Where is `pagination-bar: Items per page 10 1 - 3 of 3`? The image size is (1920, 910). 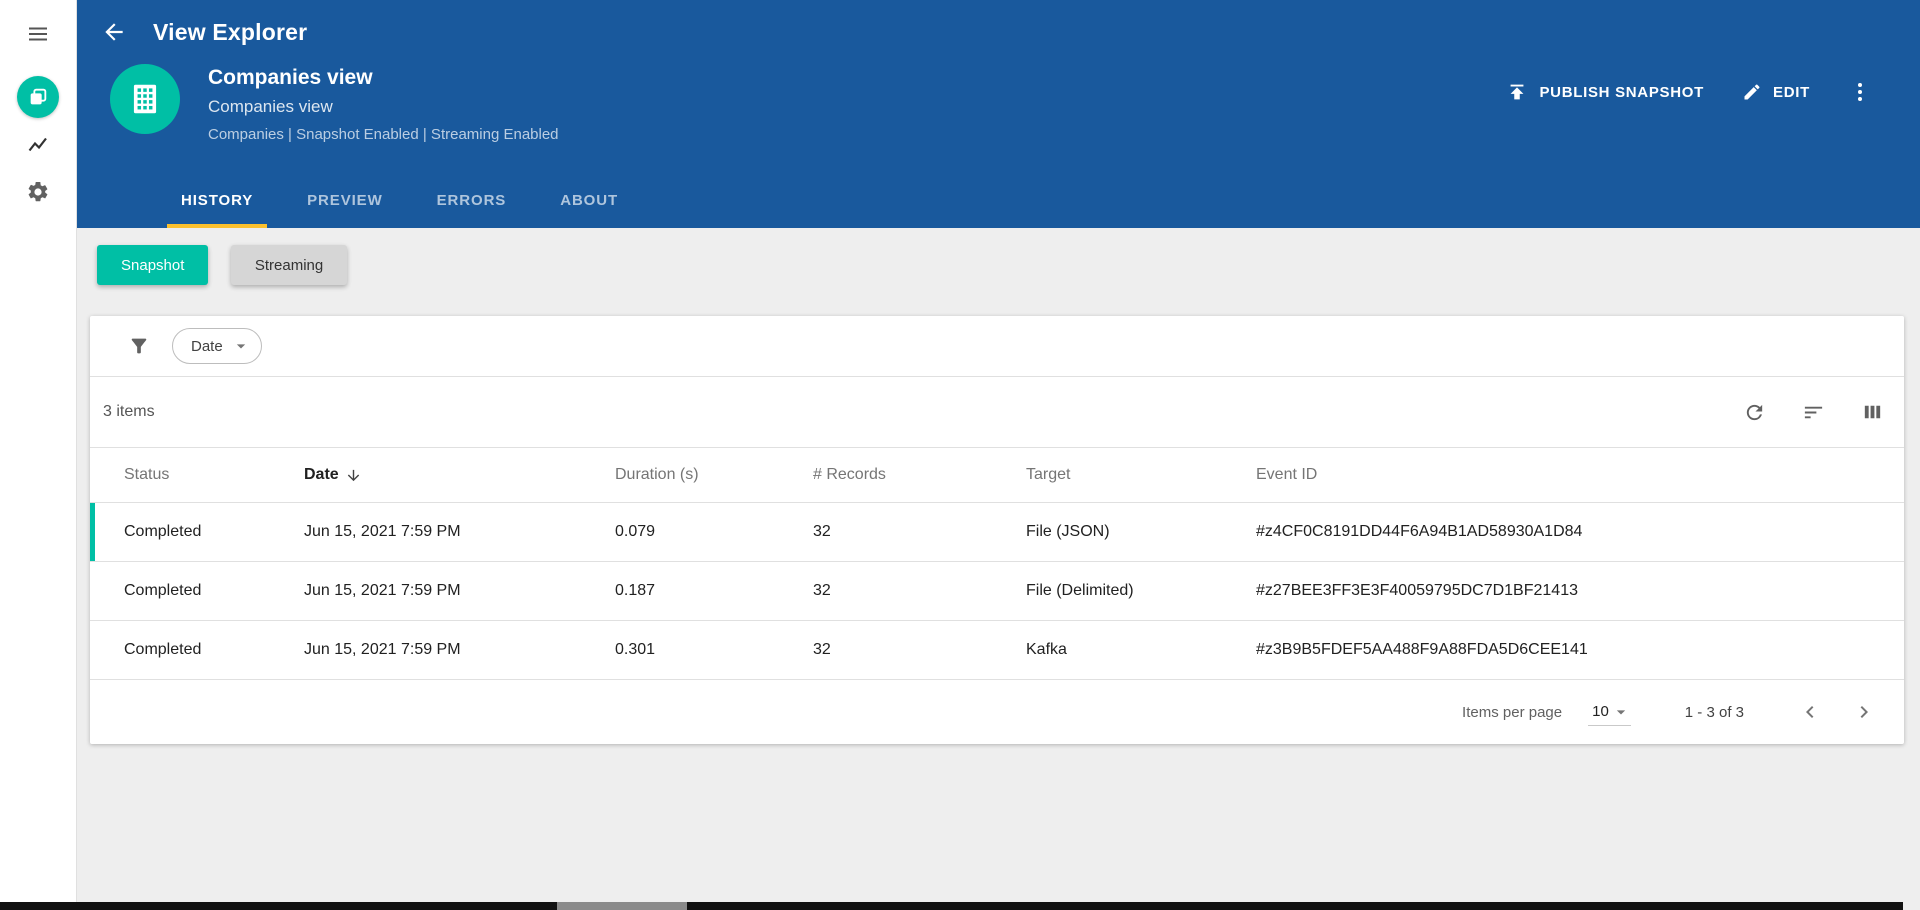 pagination-bar: Items per page 10 1 - 3 of 3 is located at coordinates (997, 712).